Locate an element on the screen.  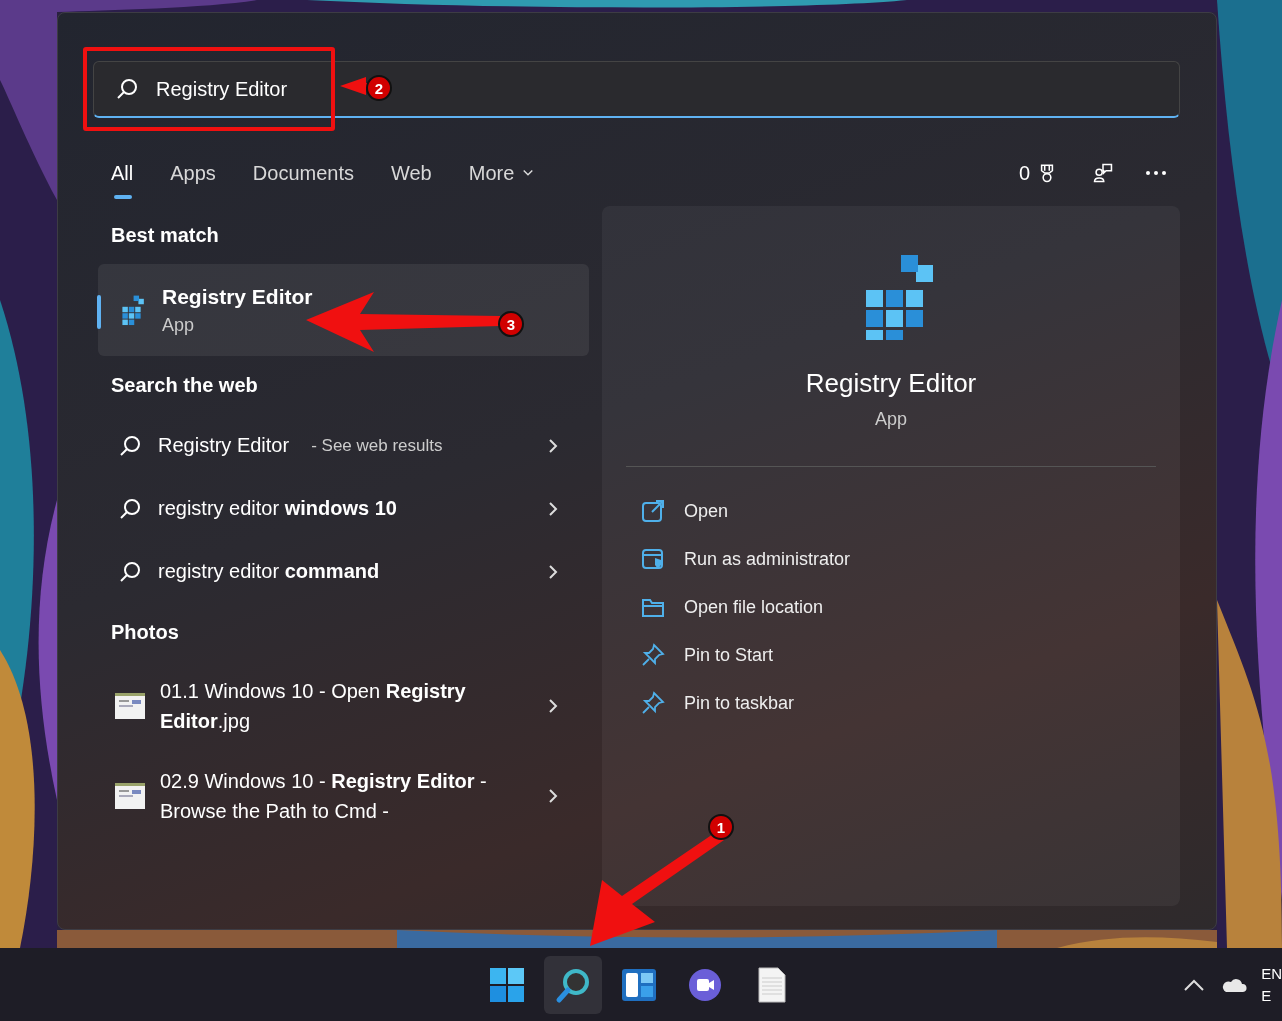
photo-result: 02.9 Windows 10 - Registry Editor - Browse the Path to Cmd - is located at coordinates (343, 796).